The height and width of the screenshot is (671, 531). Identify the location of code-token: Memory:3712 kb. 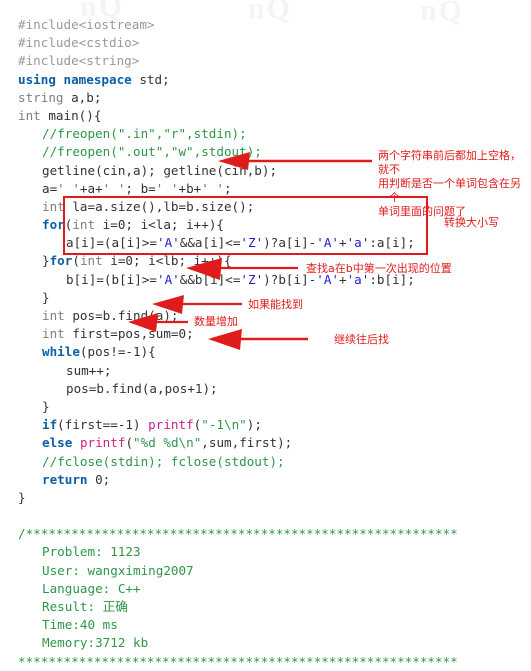
(95, 643).